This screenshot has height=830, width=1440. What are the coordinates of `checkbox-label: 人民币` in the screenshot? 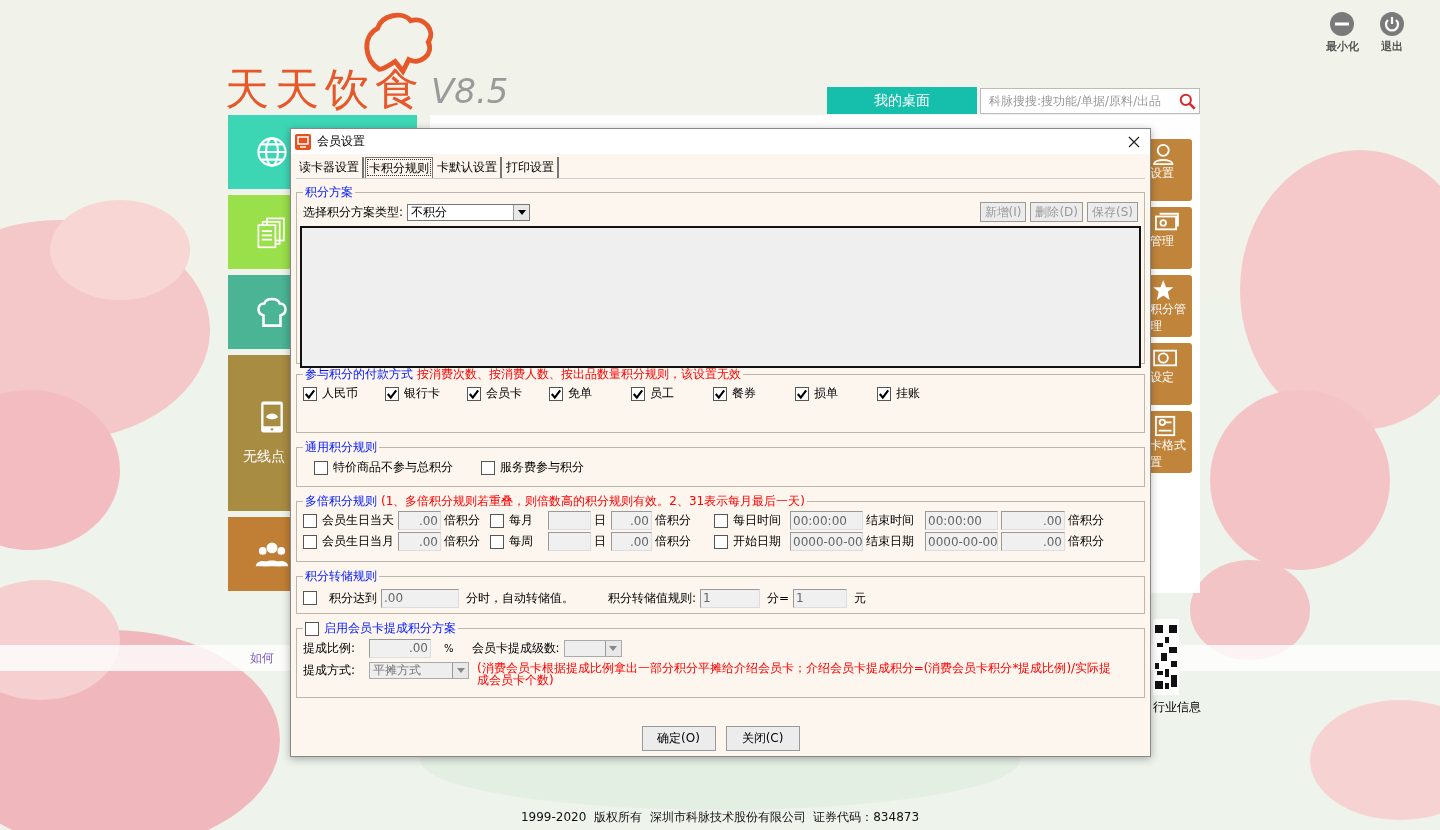 It's located at (340, 393).